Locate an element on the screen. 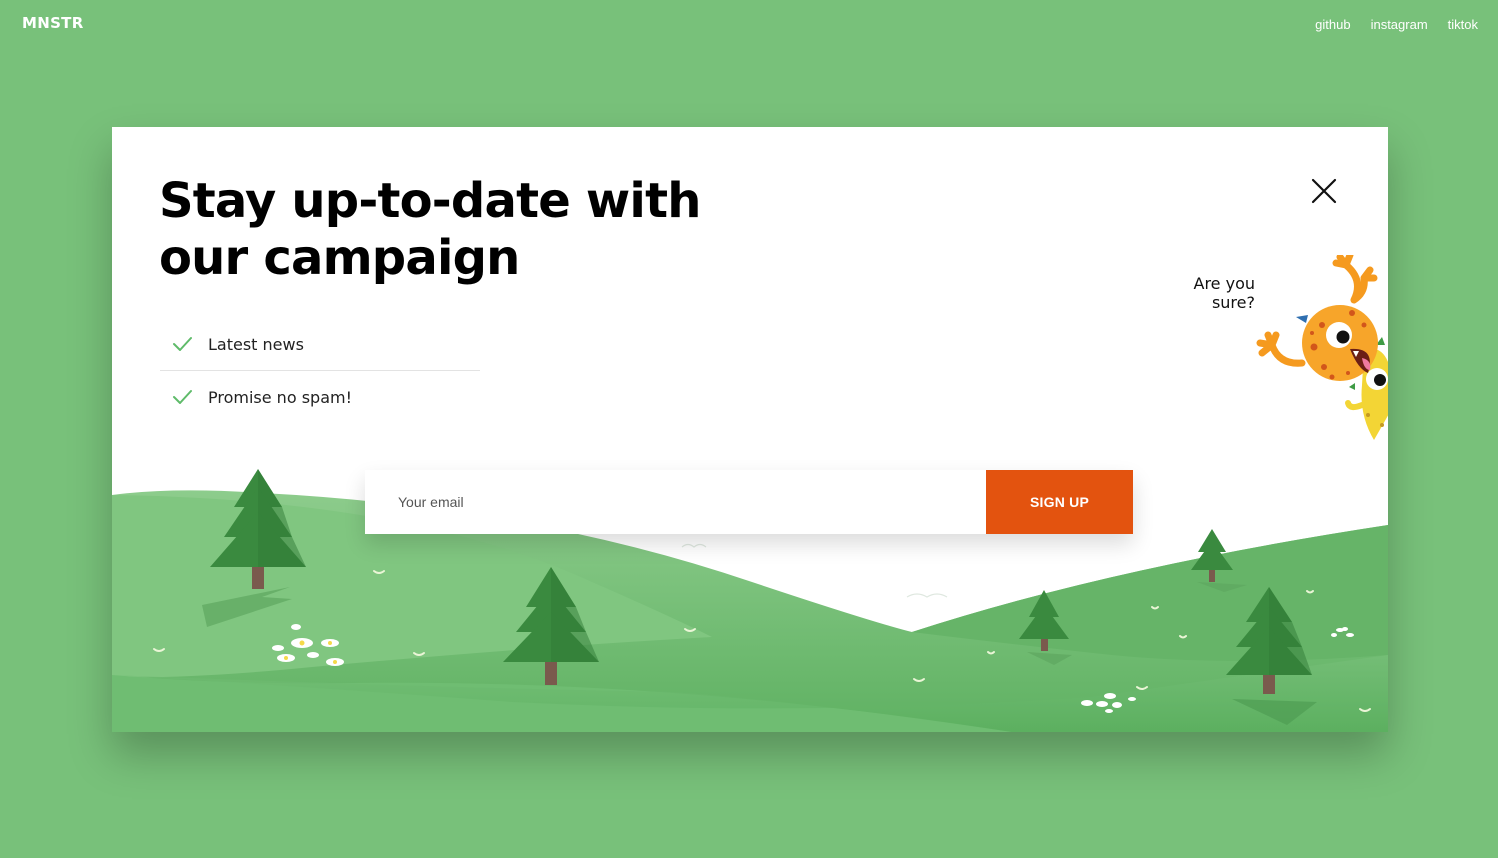 The image size is (1498, 858). nav-link-tiktok: tiktok is located at coordinates (1463, 24).